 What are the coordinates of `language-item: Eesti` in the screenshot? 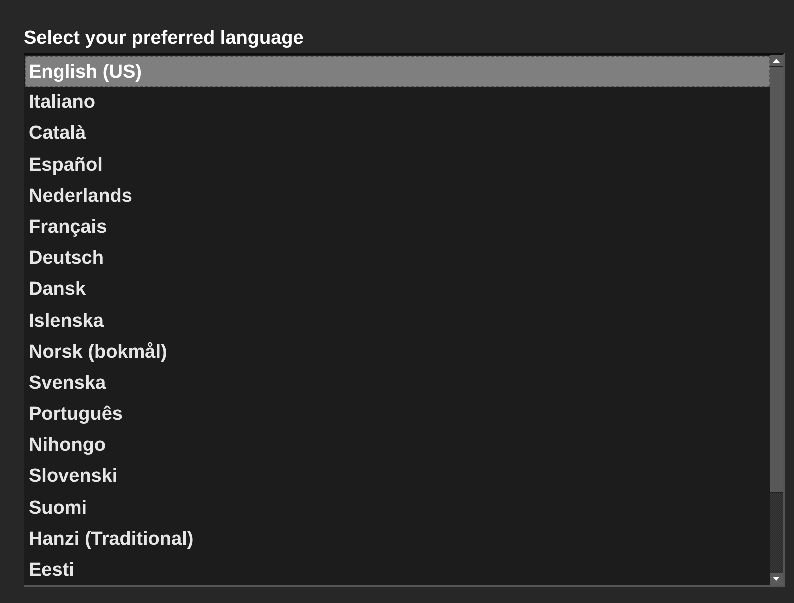 It's located at (397, 570).